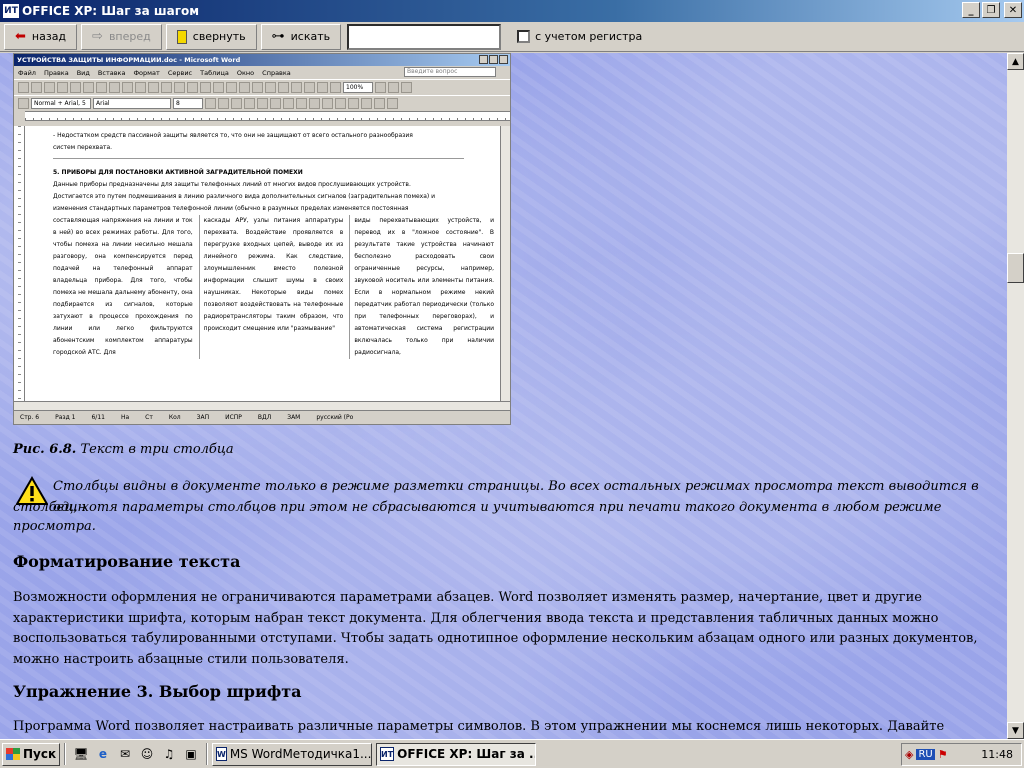 Image resolution: width=1024 pixels, height=768 pixels. I want to click on word-horizontal-ruler, so click(267, 116).